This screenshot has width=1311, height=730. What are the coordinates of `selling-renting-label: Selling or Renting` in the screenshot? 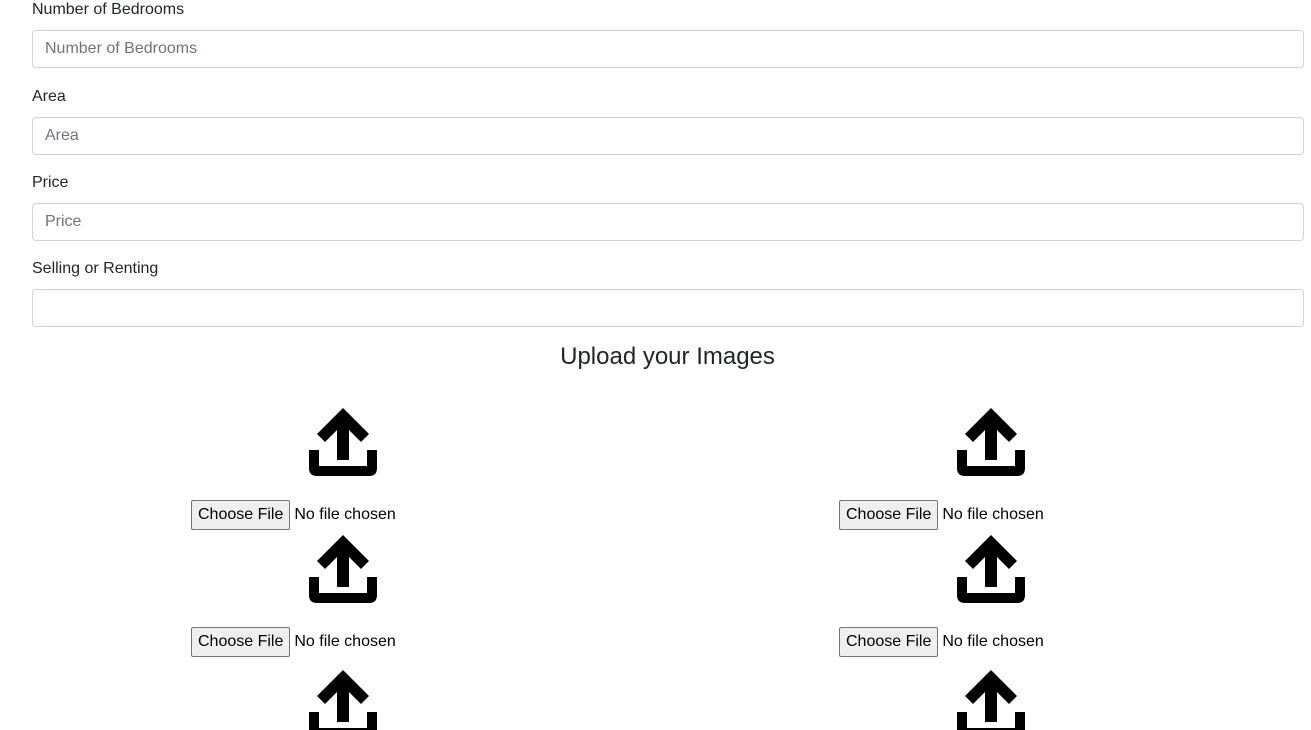 It's located at (95, 268).